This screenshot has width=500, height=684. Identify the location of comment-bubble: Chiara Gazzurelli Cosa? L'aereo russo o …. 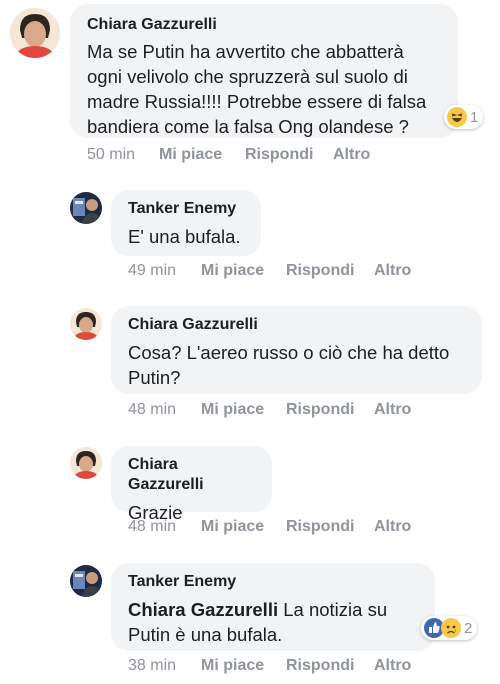
(296, 350).